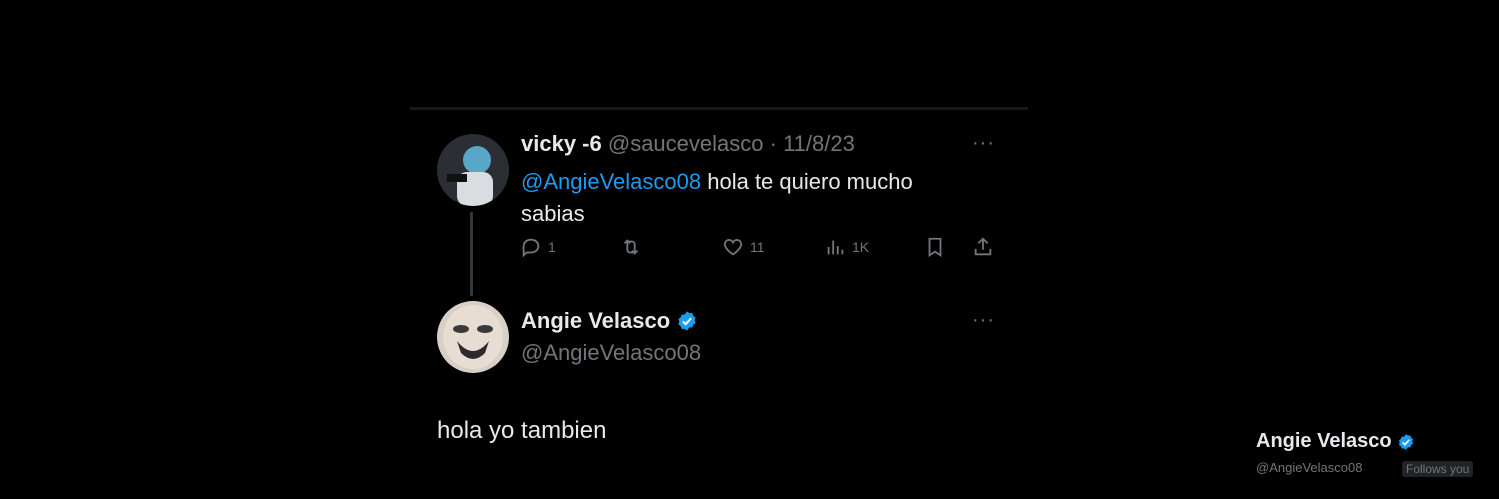 This screenshot has width=1499, height=499. I want to click on tweet-text-line1: hola te quiero mucho, so click(807, 181).